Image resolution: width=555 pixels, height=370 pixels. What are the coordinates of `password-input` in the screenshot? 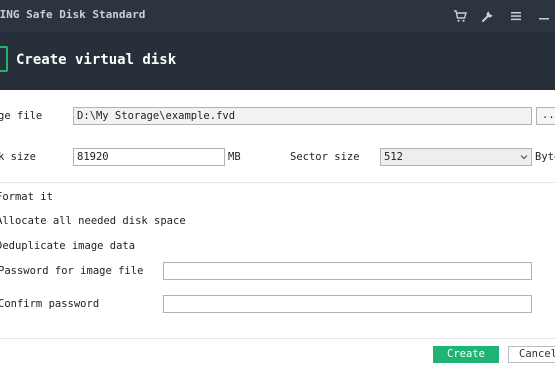 It's located at (347, 271).